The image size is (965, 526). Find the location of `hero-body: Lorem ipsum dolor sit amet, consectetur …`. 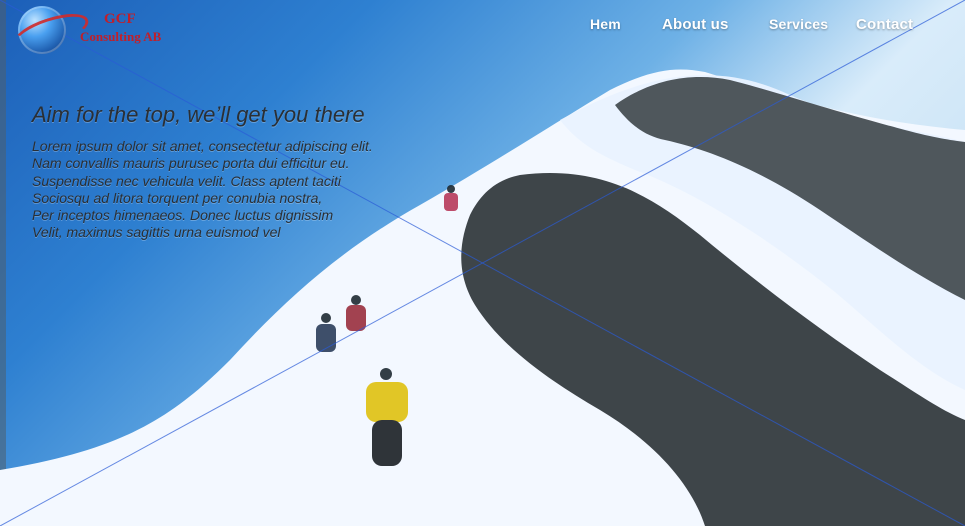

hero-body: Lorem ipsum dolor sit amet, consectetur … is located at coordinates (267, 190).